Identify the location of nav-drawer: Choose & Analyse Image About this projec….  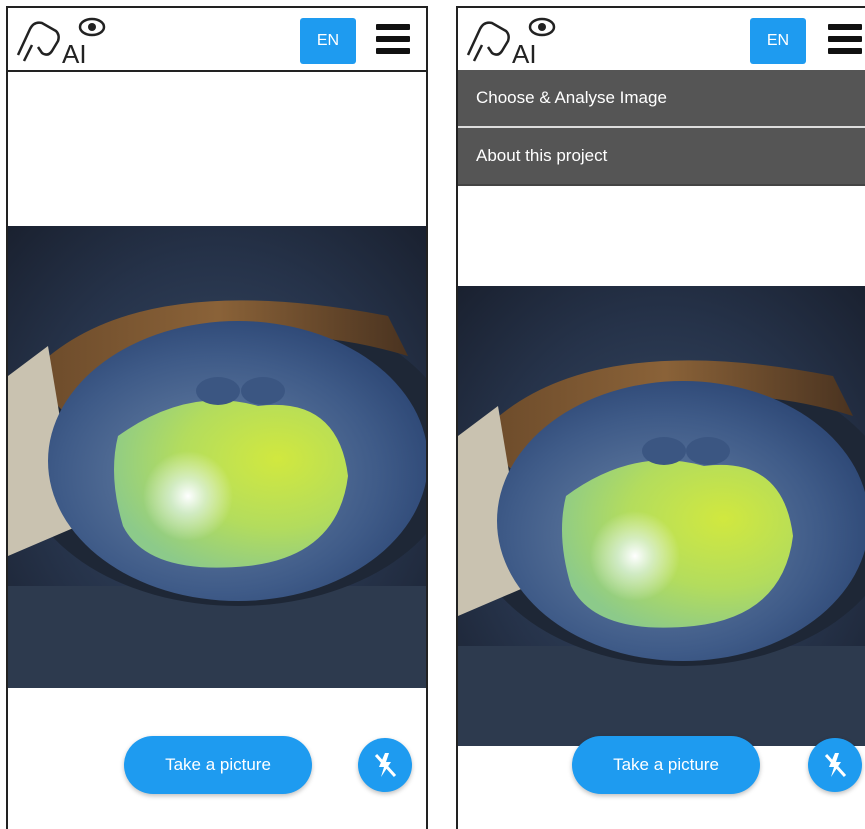
(661, 128).